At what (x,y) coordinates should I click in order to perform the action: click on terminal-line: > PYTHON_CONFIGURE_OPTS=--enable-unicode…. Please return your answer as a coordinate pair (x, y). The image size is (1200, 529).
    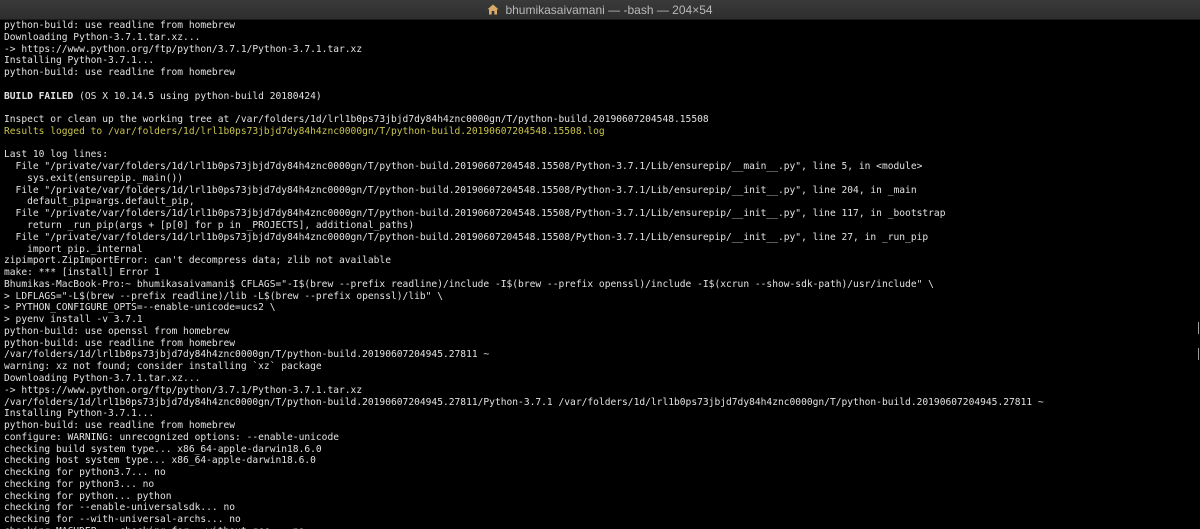
    Looking at the image, I should click on (140, 308).